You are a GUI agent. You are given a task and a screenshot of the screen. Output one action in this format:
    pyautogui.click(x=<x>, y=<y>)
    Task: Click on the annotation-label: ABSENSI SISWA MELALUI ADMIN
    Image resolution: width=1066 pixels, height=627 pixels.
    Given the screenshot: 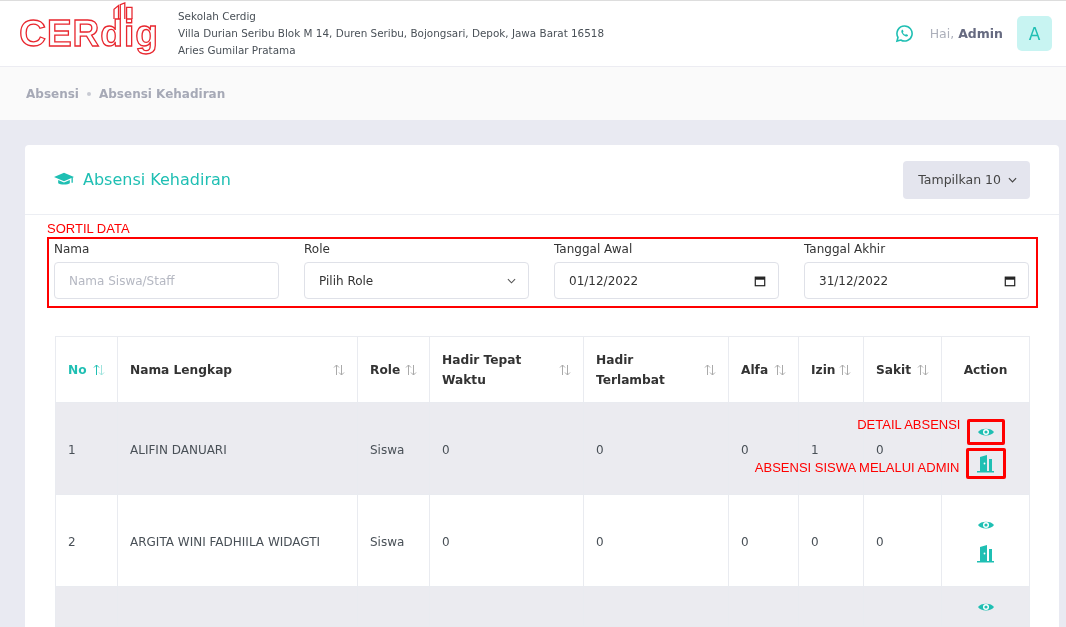 What is the action you would take?
    pyautogui.click(x=857, y=467)
    